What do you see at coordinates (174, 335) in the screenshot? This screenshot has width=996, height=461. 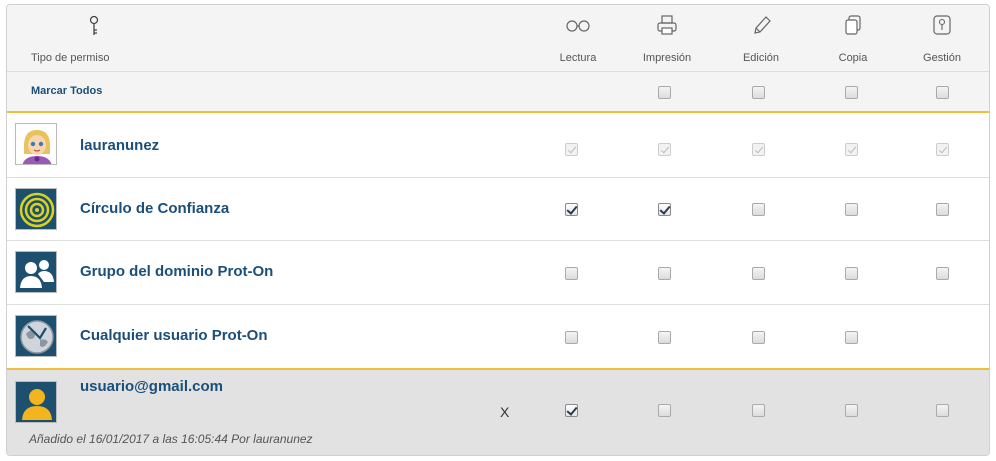 I see `row-name: Cualquier usuario Prot-On` at bounding box center [174, 335].